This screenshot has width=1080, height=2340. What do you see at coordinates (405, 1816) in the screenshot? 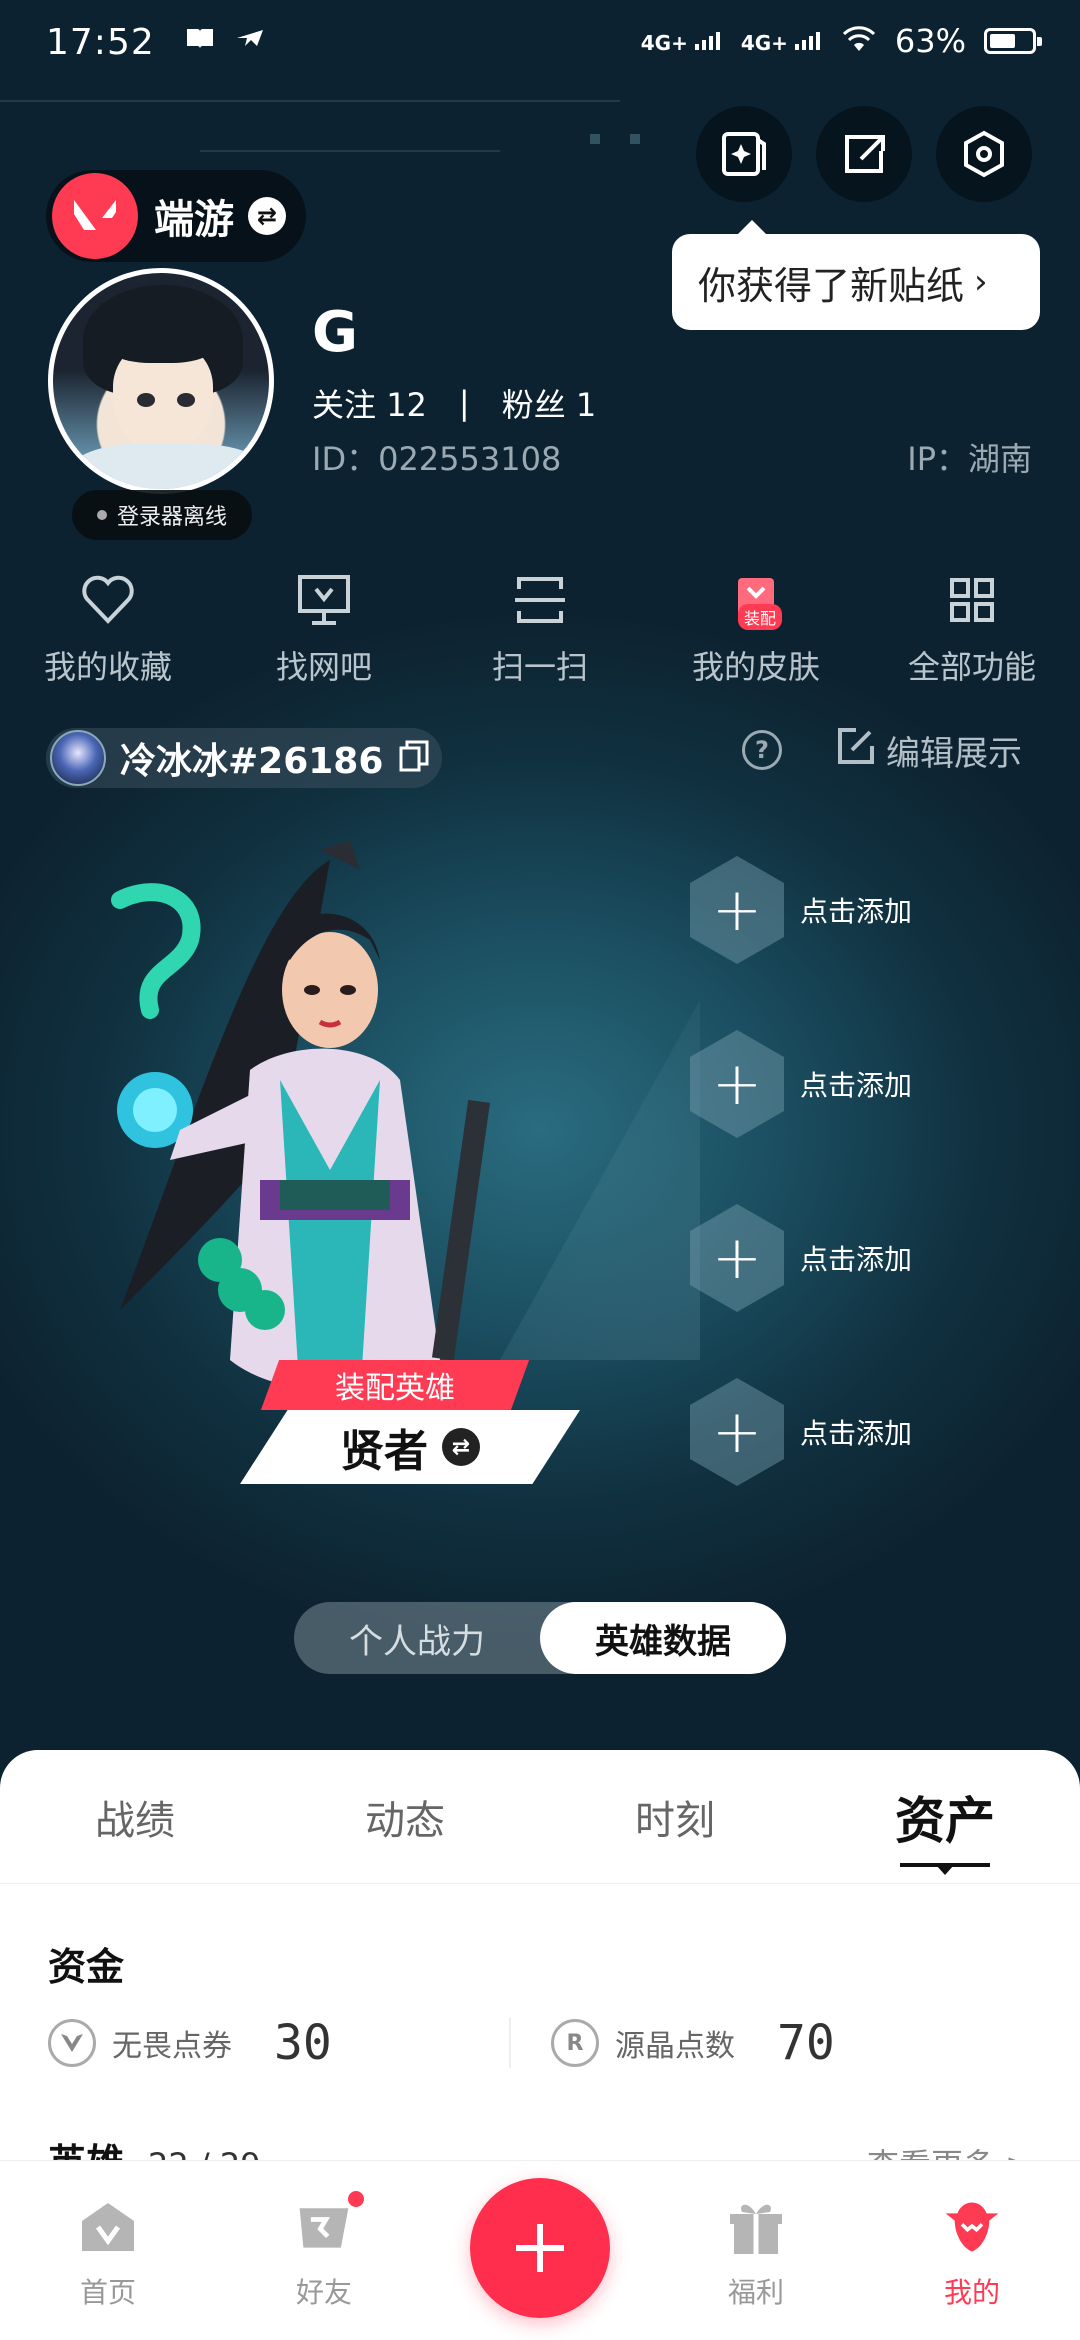
I see `tab-feed: 动态` at bounding box center [405, 1816].